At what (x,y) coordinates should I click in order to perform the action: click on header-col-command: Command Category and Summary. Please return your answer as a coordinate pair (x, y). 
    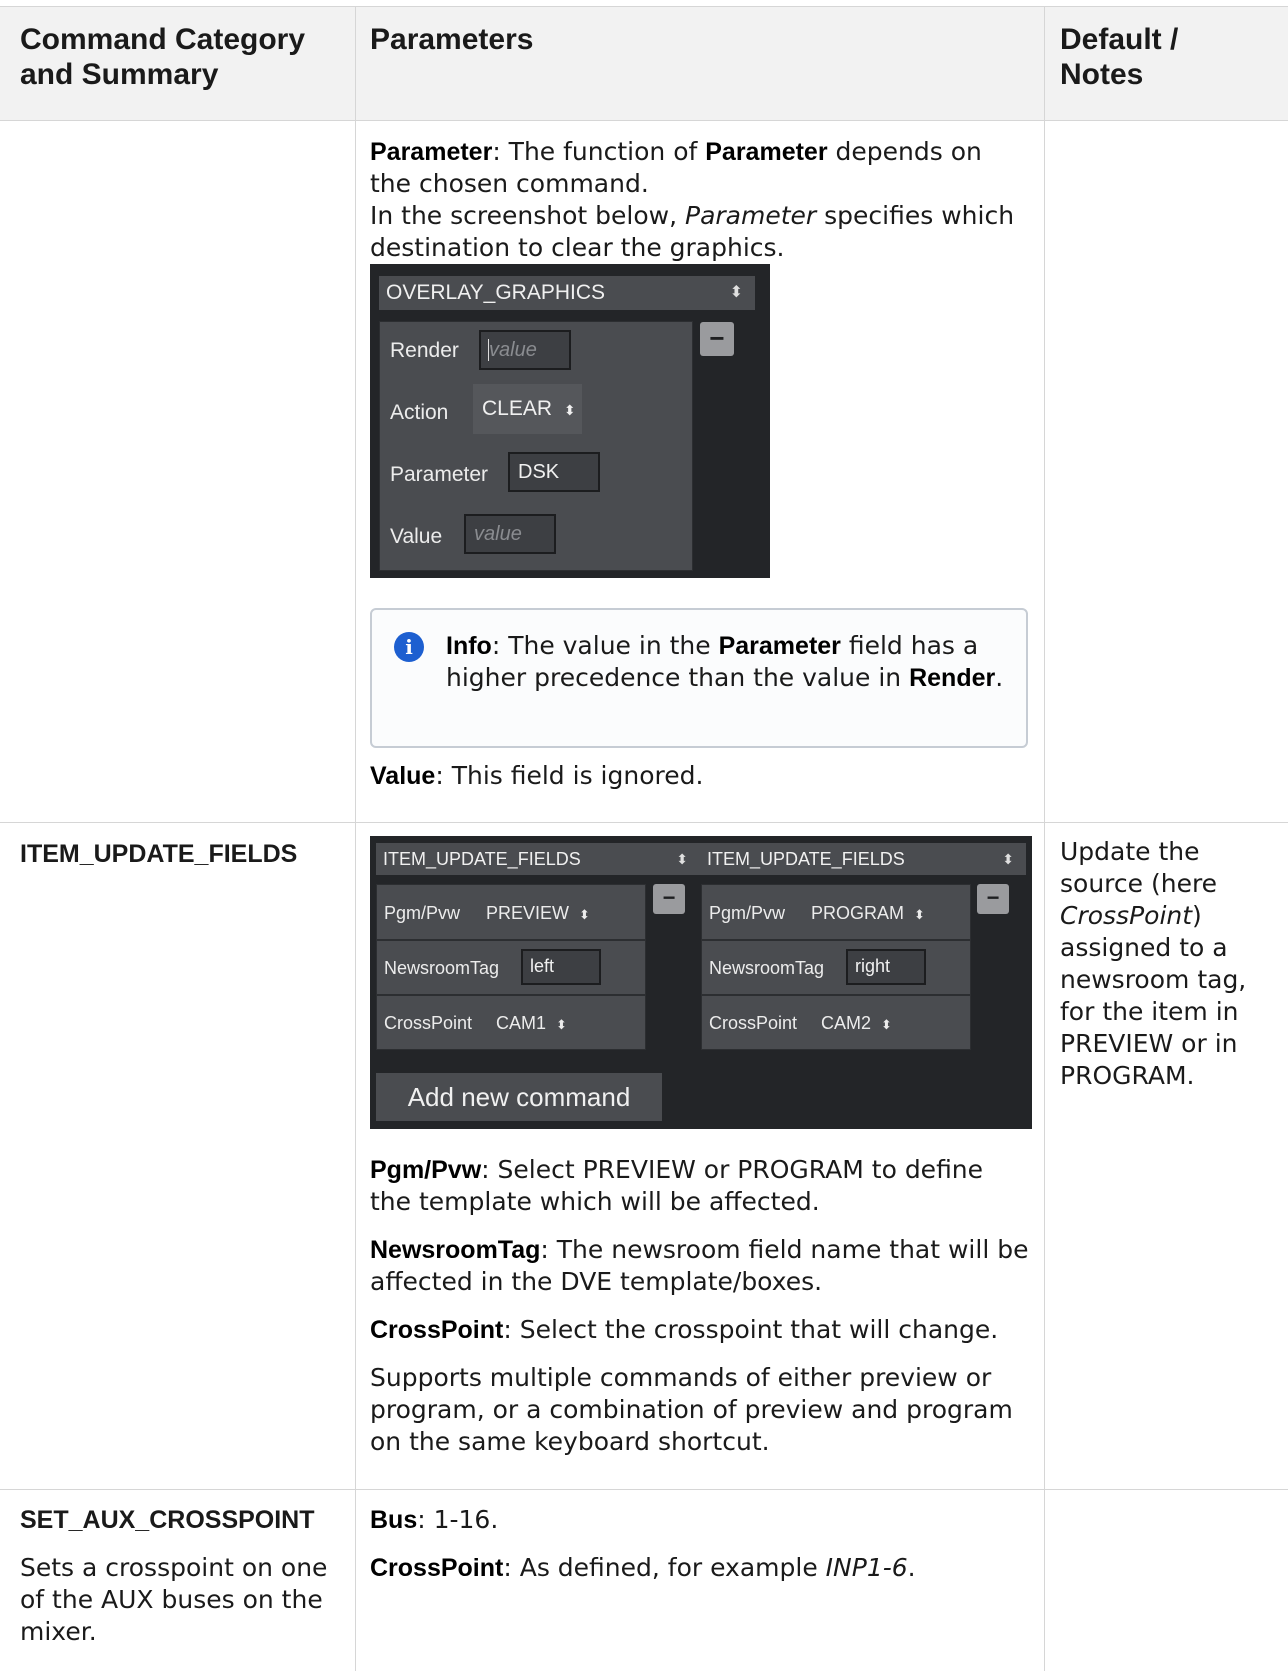
    Looking at the image, I should click on (162, 57).